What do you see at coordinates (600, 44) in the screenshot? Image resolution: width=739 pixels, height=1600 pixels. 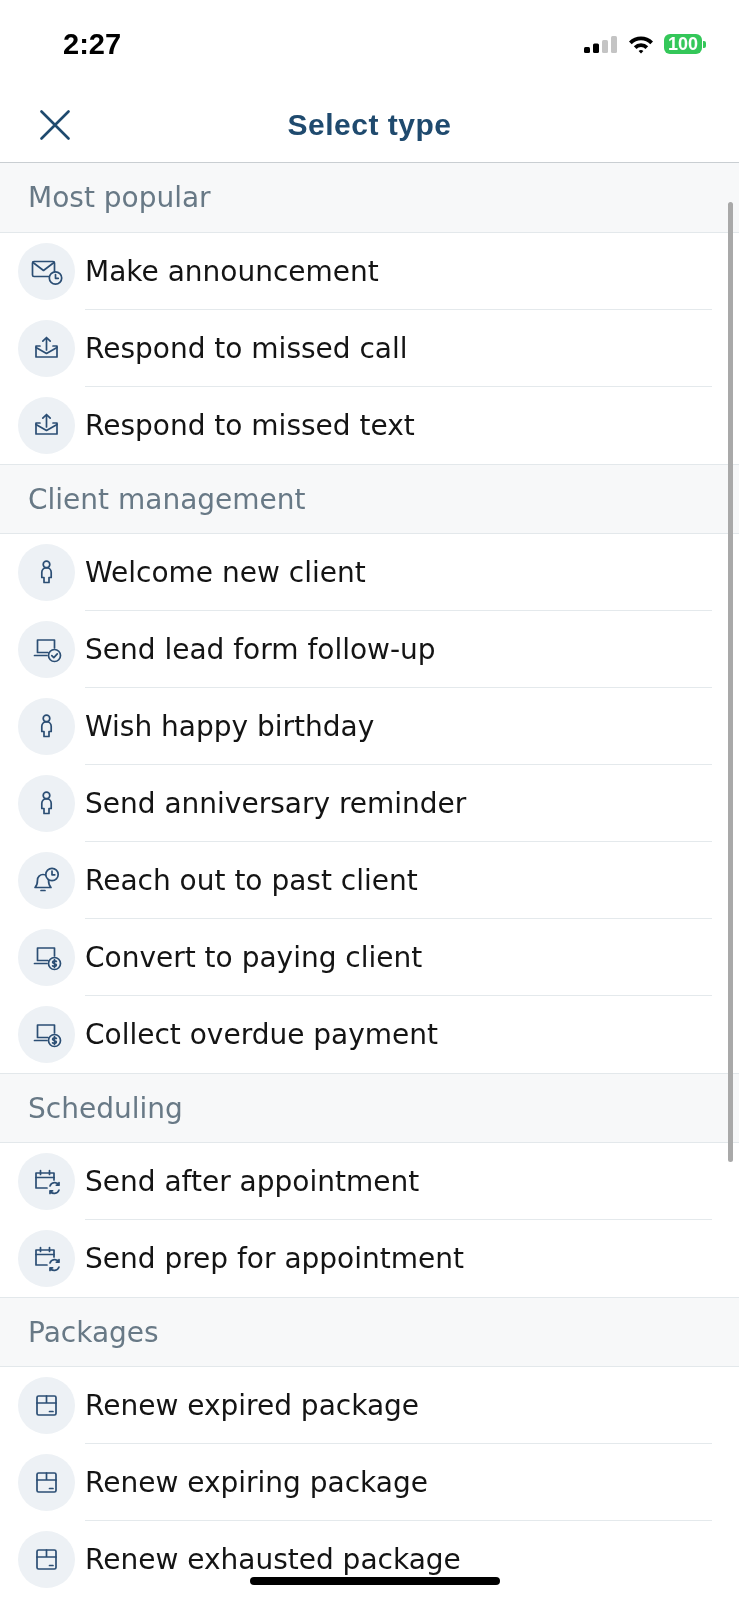 I see `signal-icon` at bounding box center [600, 44].